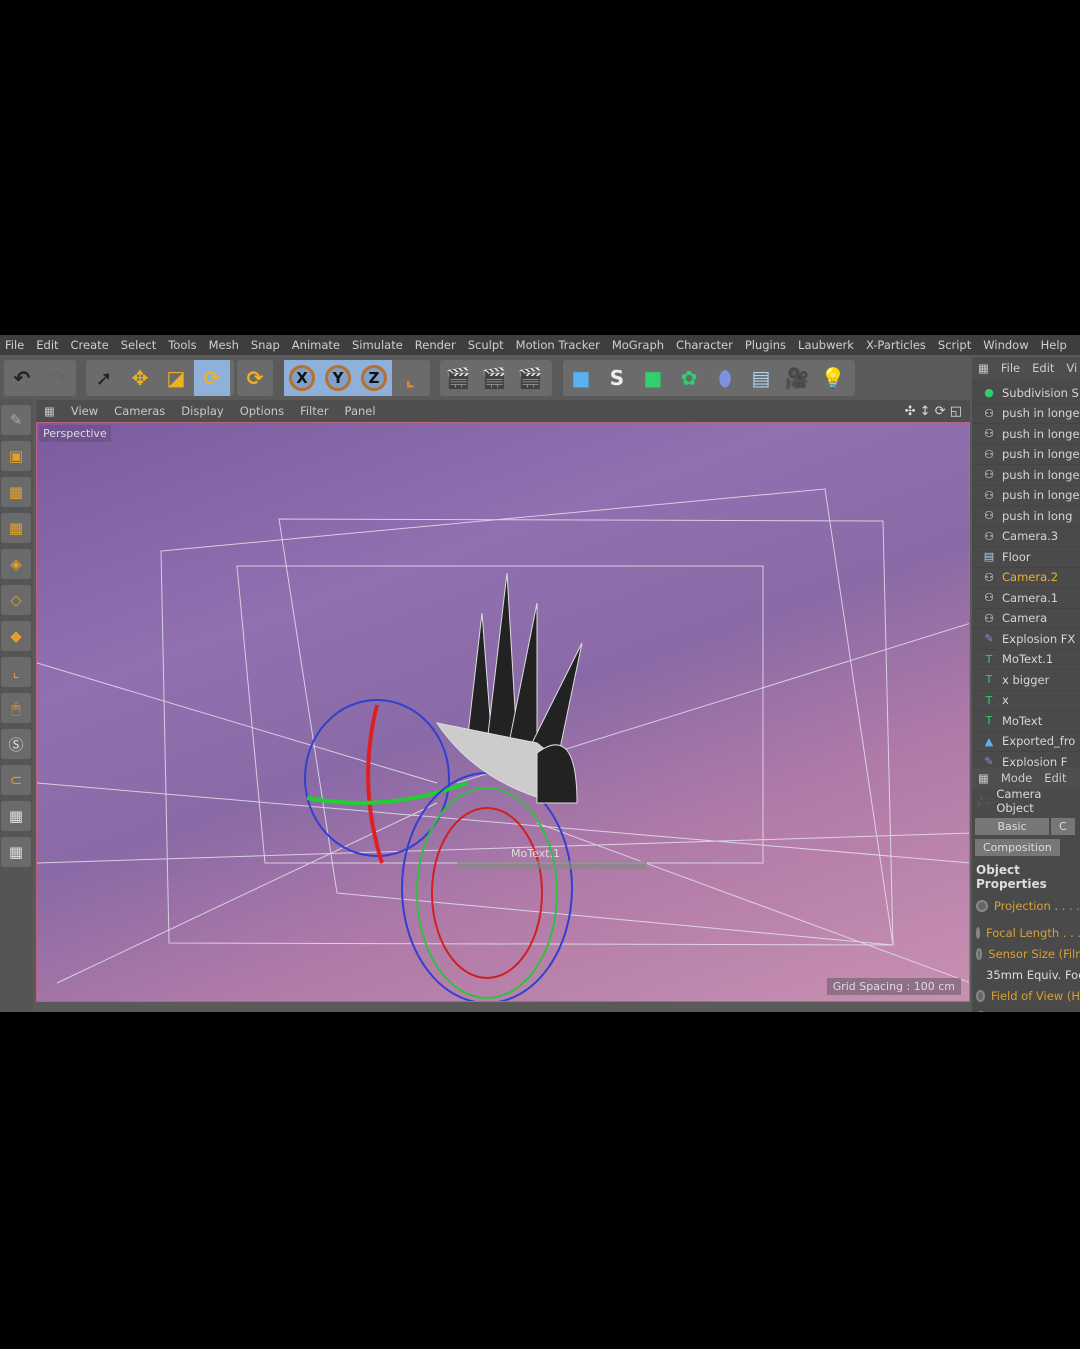  Describe the element at coordinates (1063, 826) in the screenshot. I see `tab-coordinates: C` at that location.